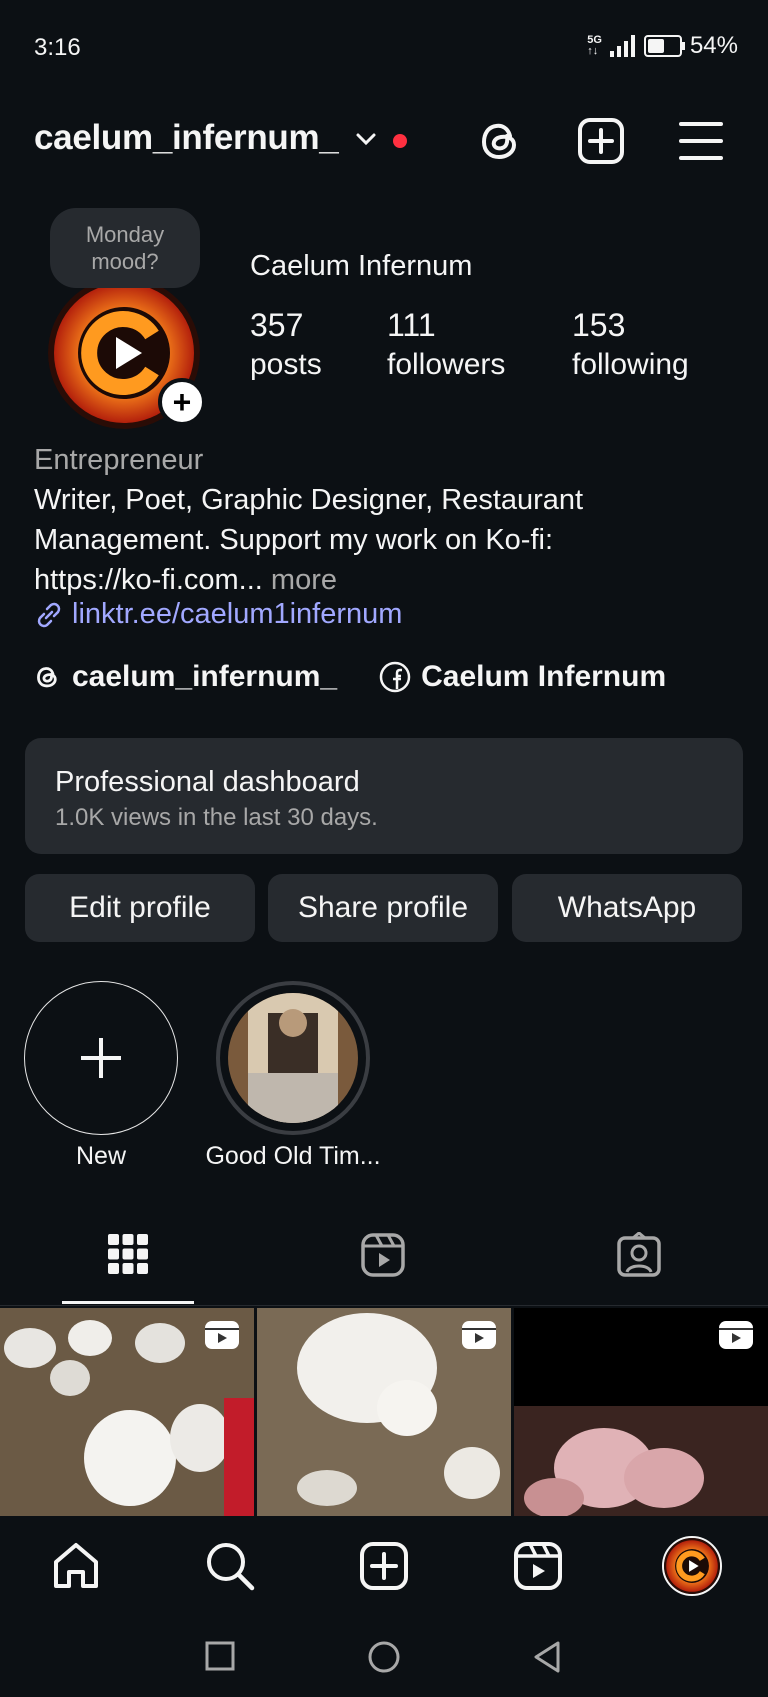 Image resolution: width=768 pixels, height=1697 pixels. I want to click on stat-following: 153 following, so click(630, 345).